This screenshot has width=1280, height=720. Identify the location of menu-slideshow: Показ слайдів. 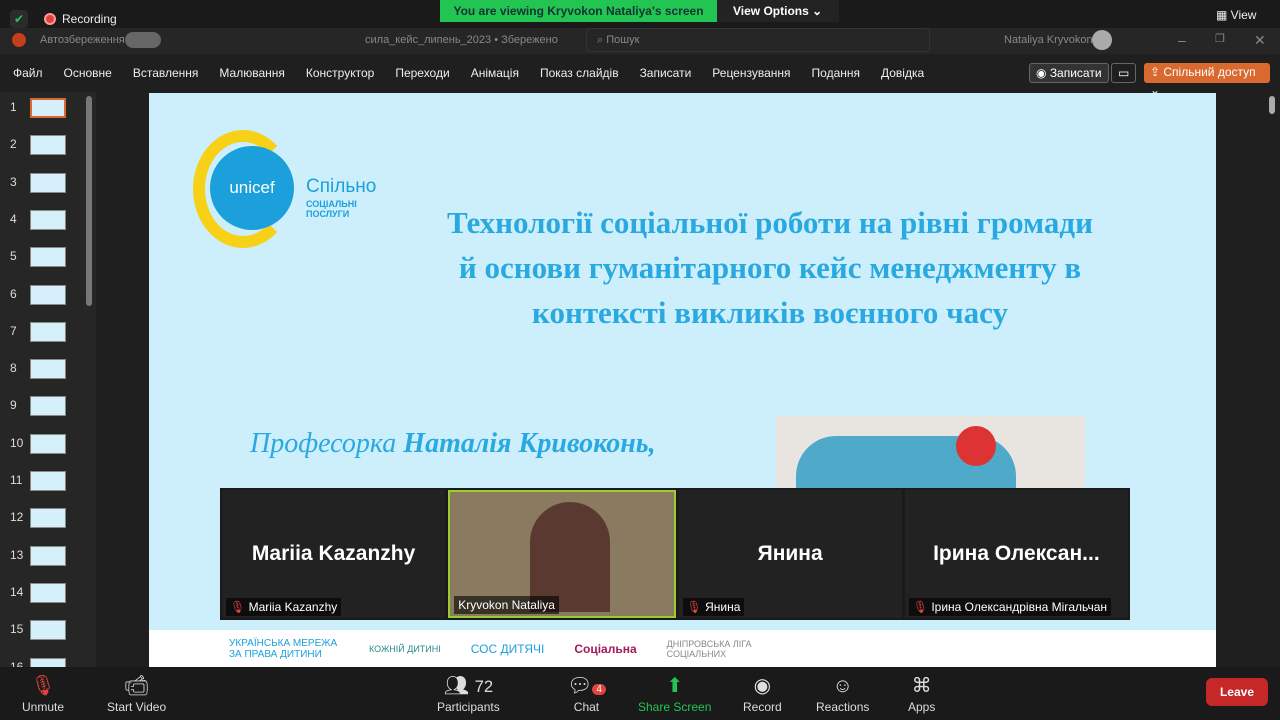
(579, 73).